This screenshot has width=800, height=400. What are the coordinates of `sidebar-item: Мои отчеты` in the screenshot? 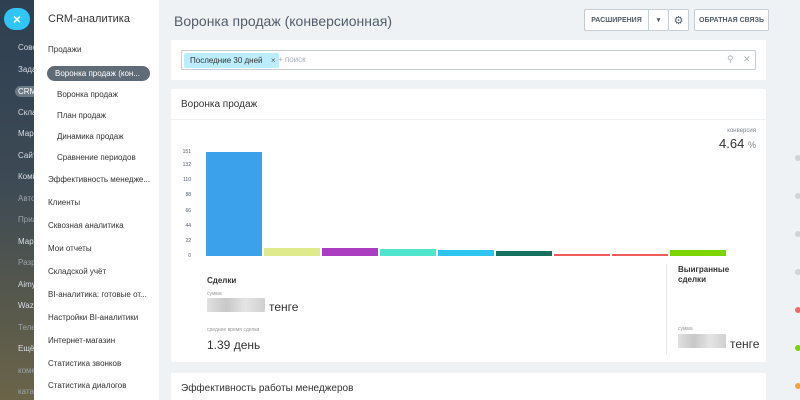 It's located at (70, 248).